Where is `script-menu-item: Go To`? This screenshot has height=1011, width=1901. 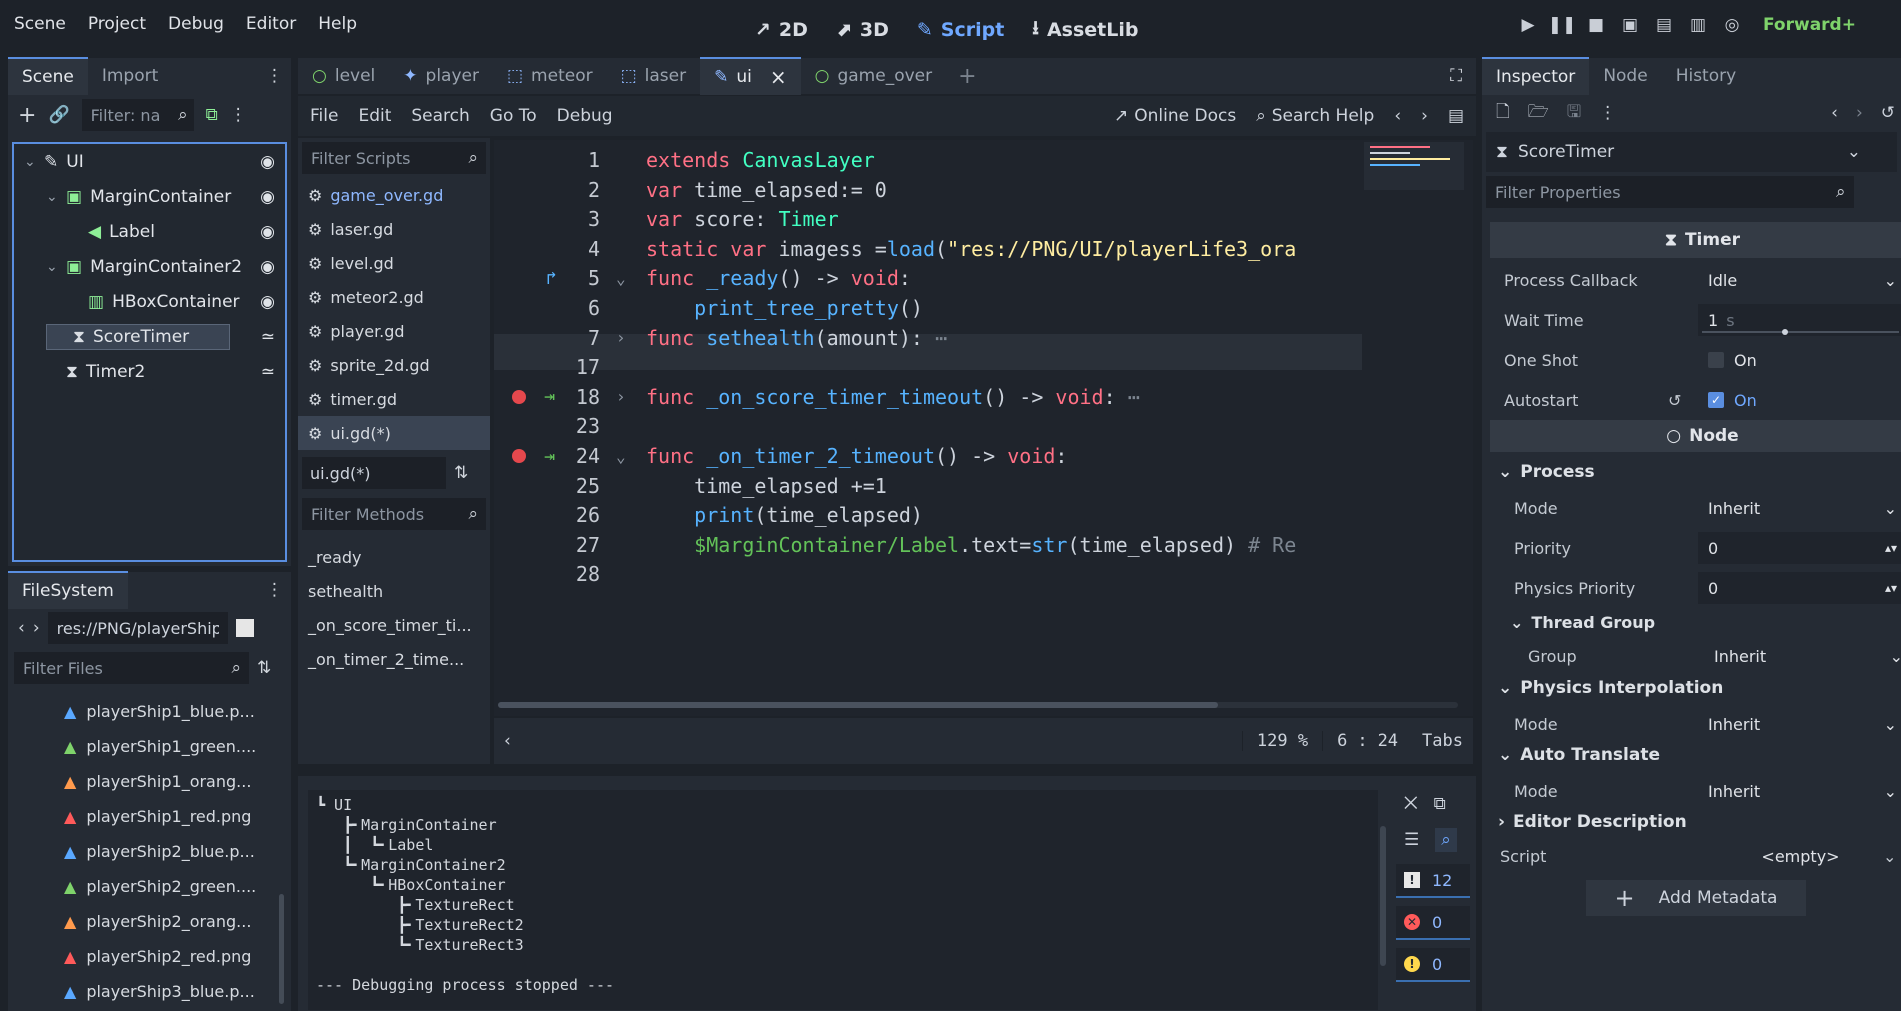 script-menu-item: Go To is located at coordinates (513, 116).